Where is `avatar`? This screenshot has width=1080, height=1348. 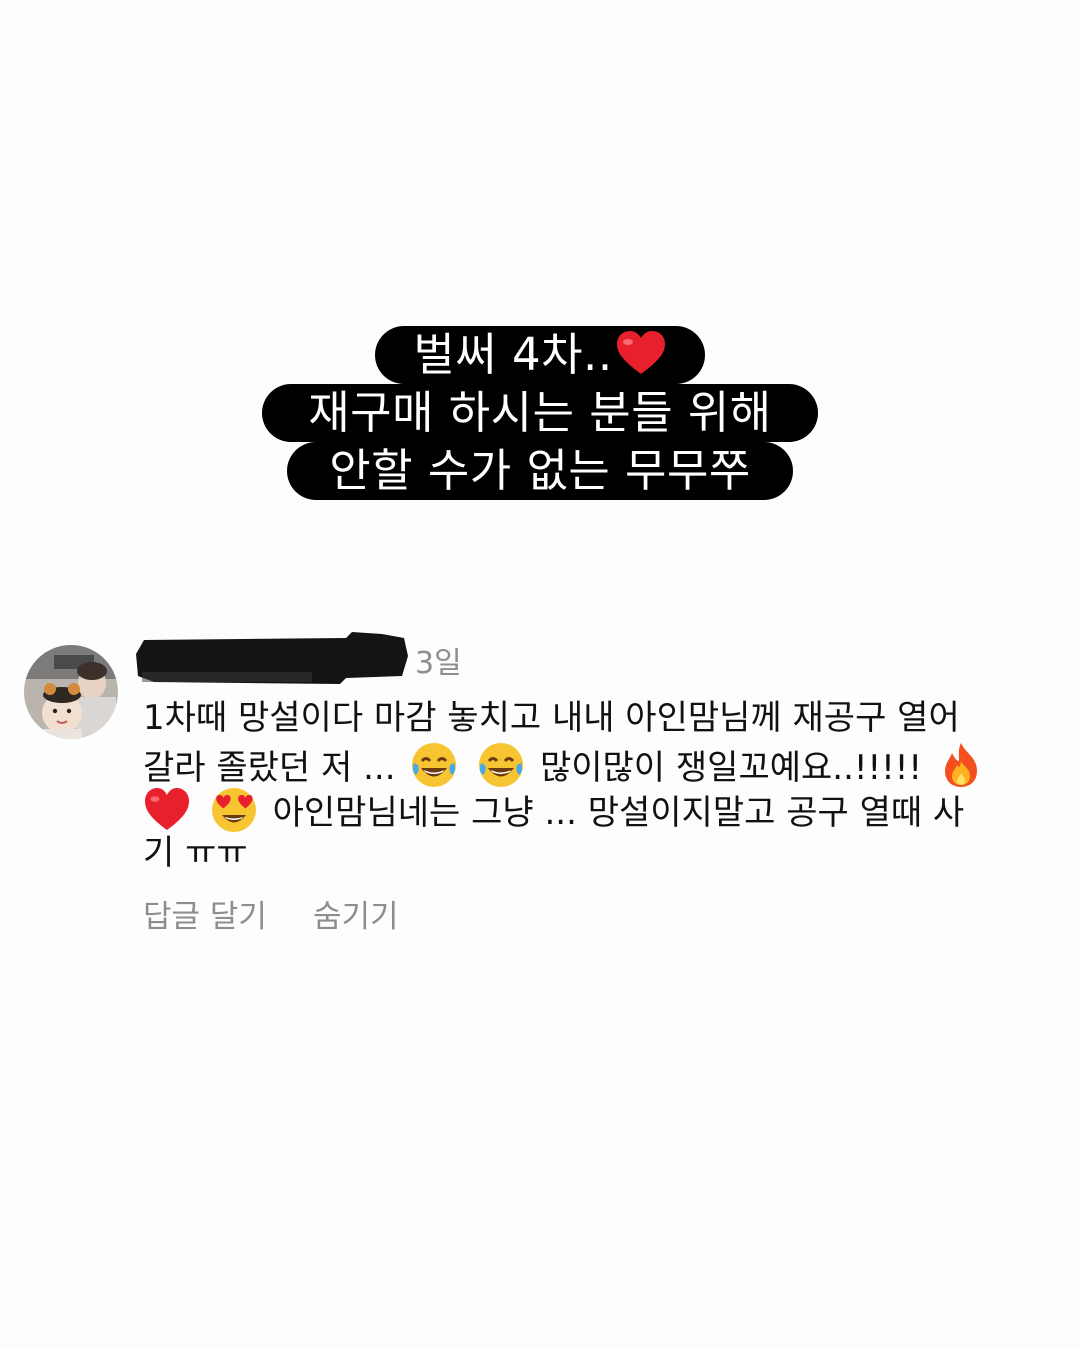 avatar is located at coordinates (71, 692).